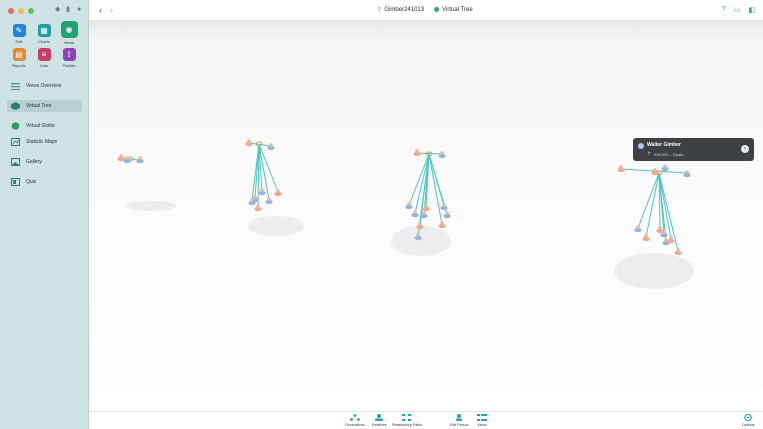 The height and width of the screenshot is (429, 763). Describe the element at coordinates (482, 420) in the screenshot. I see `views-toolbar-button: Views` at that location.